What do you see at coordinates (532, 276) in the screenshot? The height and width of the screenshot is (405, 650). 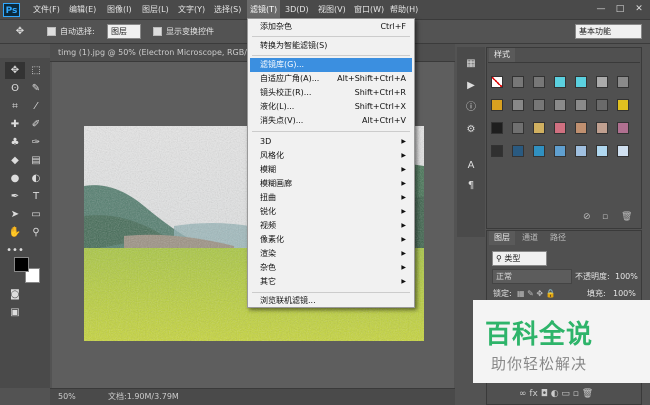 I see `blend-mode-dropdown: 正常` at bounding box center [532, 276].